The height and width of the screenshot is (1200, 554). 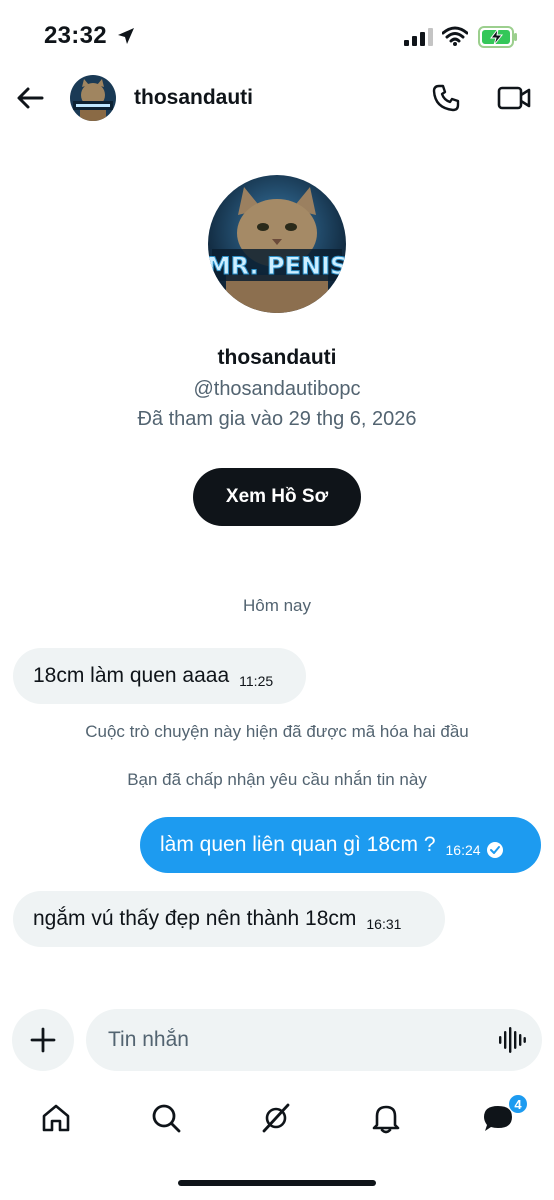 I want to click on message-text: ngắm vú thấy đẹp nên thành 18cm, so click(x=195, y=918).